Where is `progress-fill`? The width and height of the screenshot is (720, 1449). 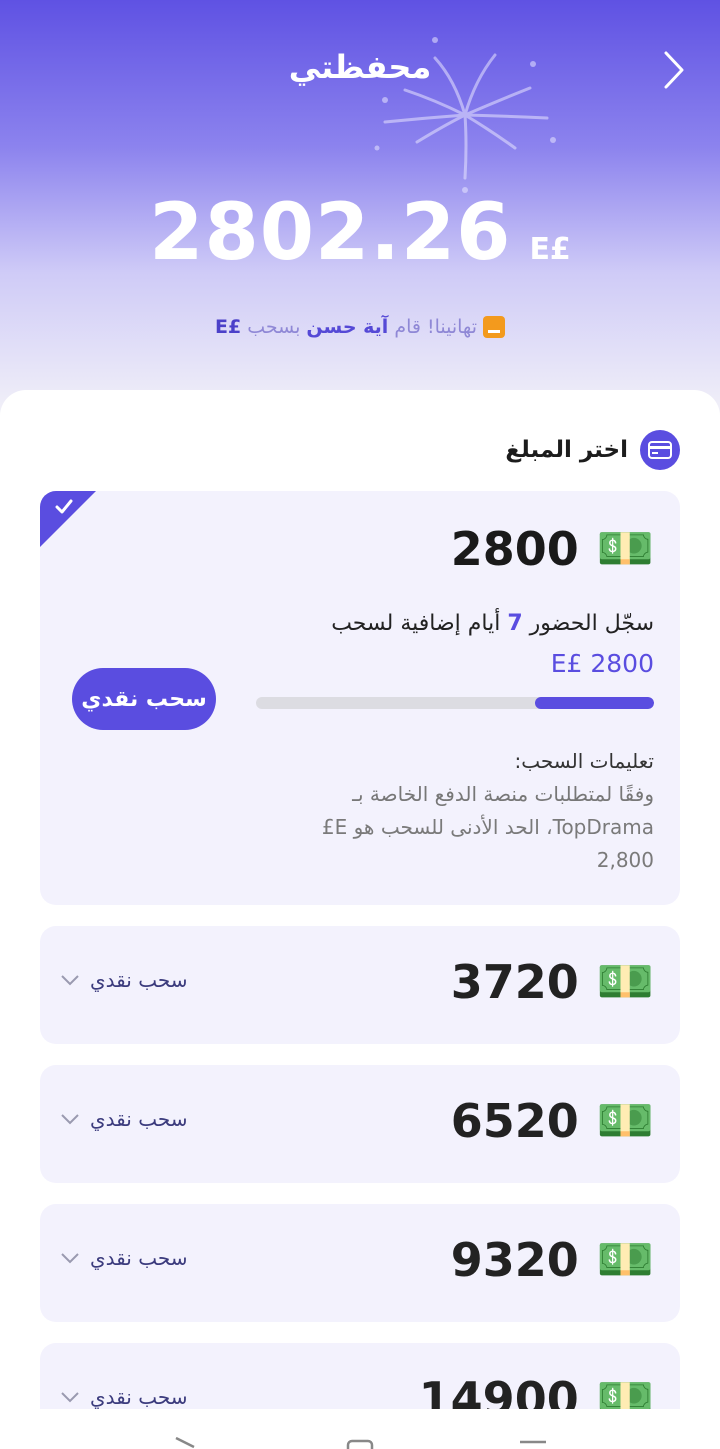 progress-fill is located at coordinates (594, 703).